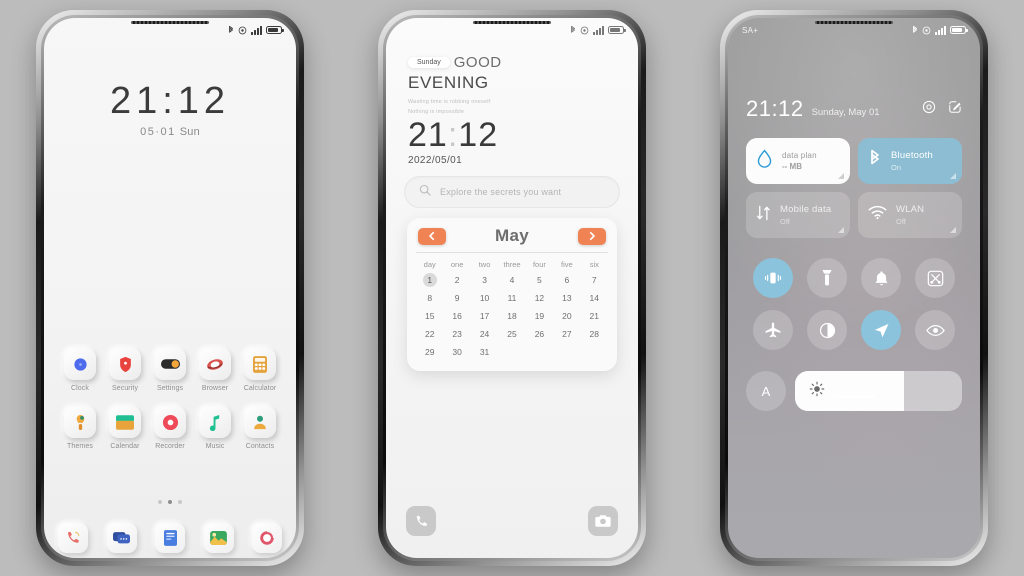 The height and width of the screenshot is (576, 1024). Describe the element at coordinates (854, 22) in the screenshot. I see `earpiece-speaker-icon` at that location.